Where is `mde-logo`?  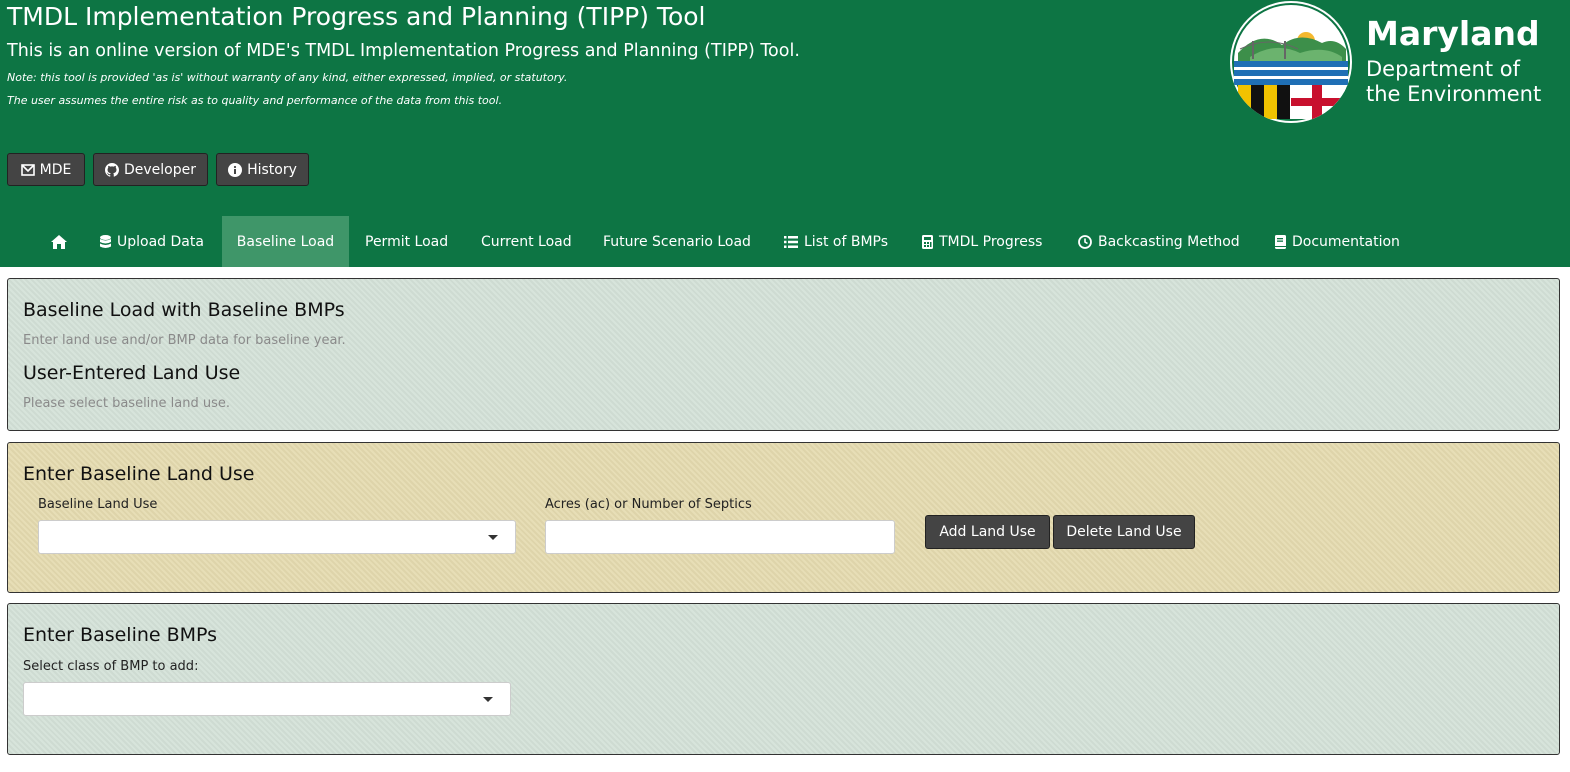 mde-logo is located at coordinates (1291, 62).